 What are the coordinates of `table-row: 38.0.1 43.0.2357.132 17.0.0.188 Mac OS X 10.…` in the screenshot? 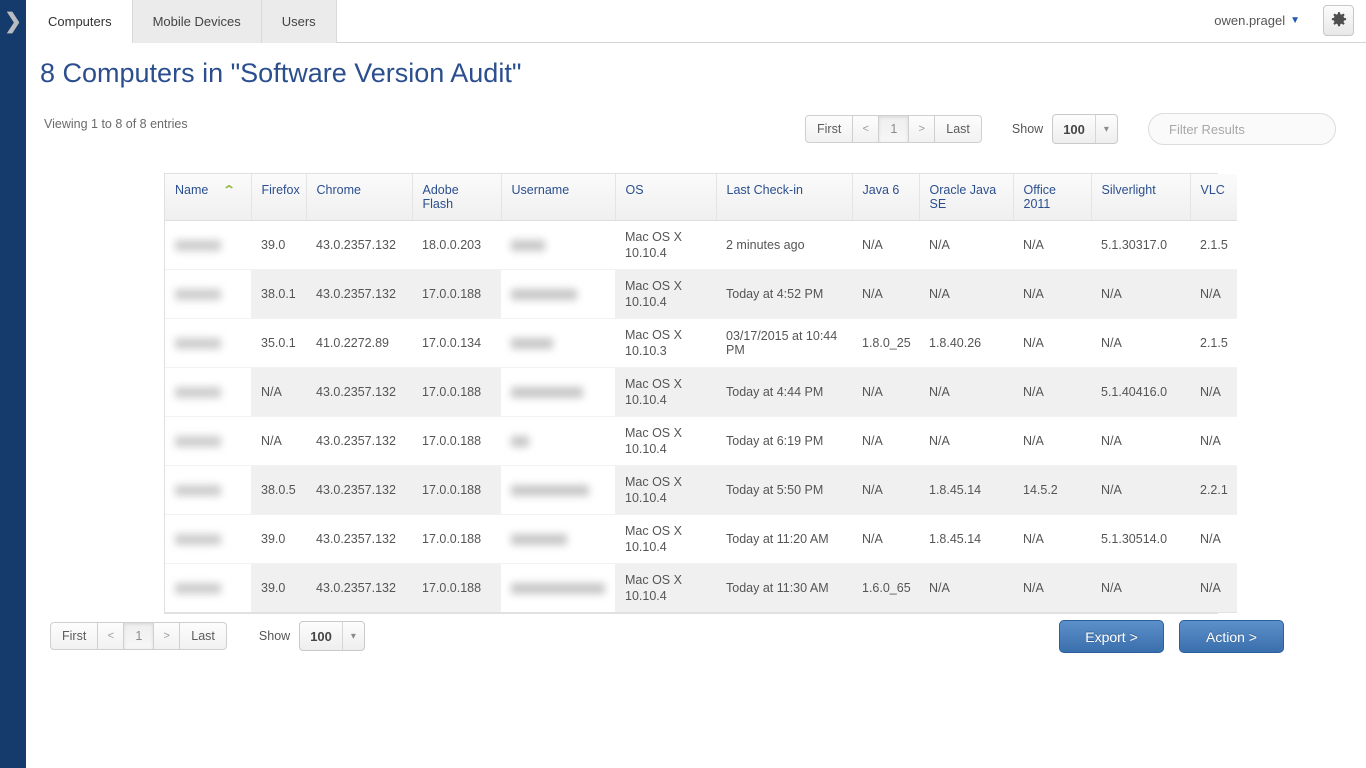 It's located at (701, 294).